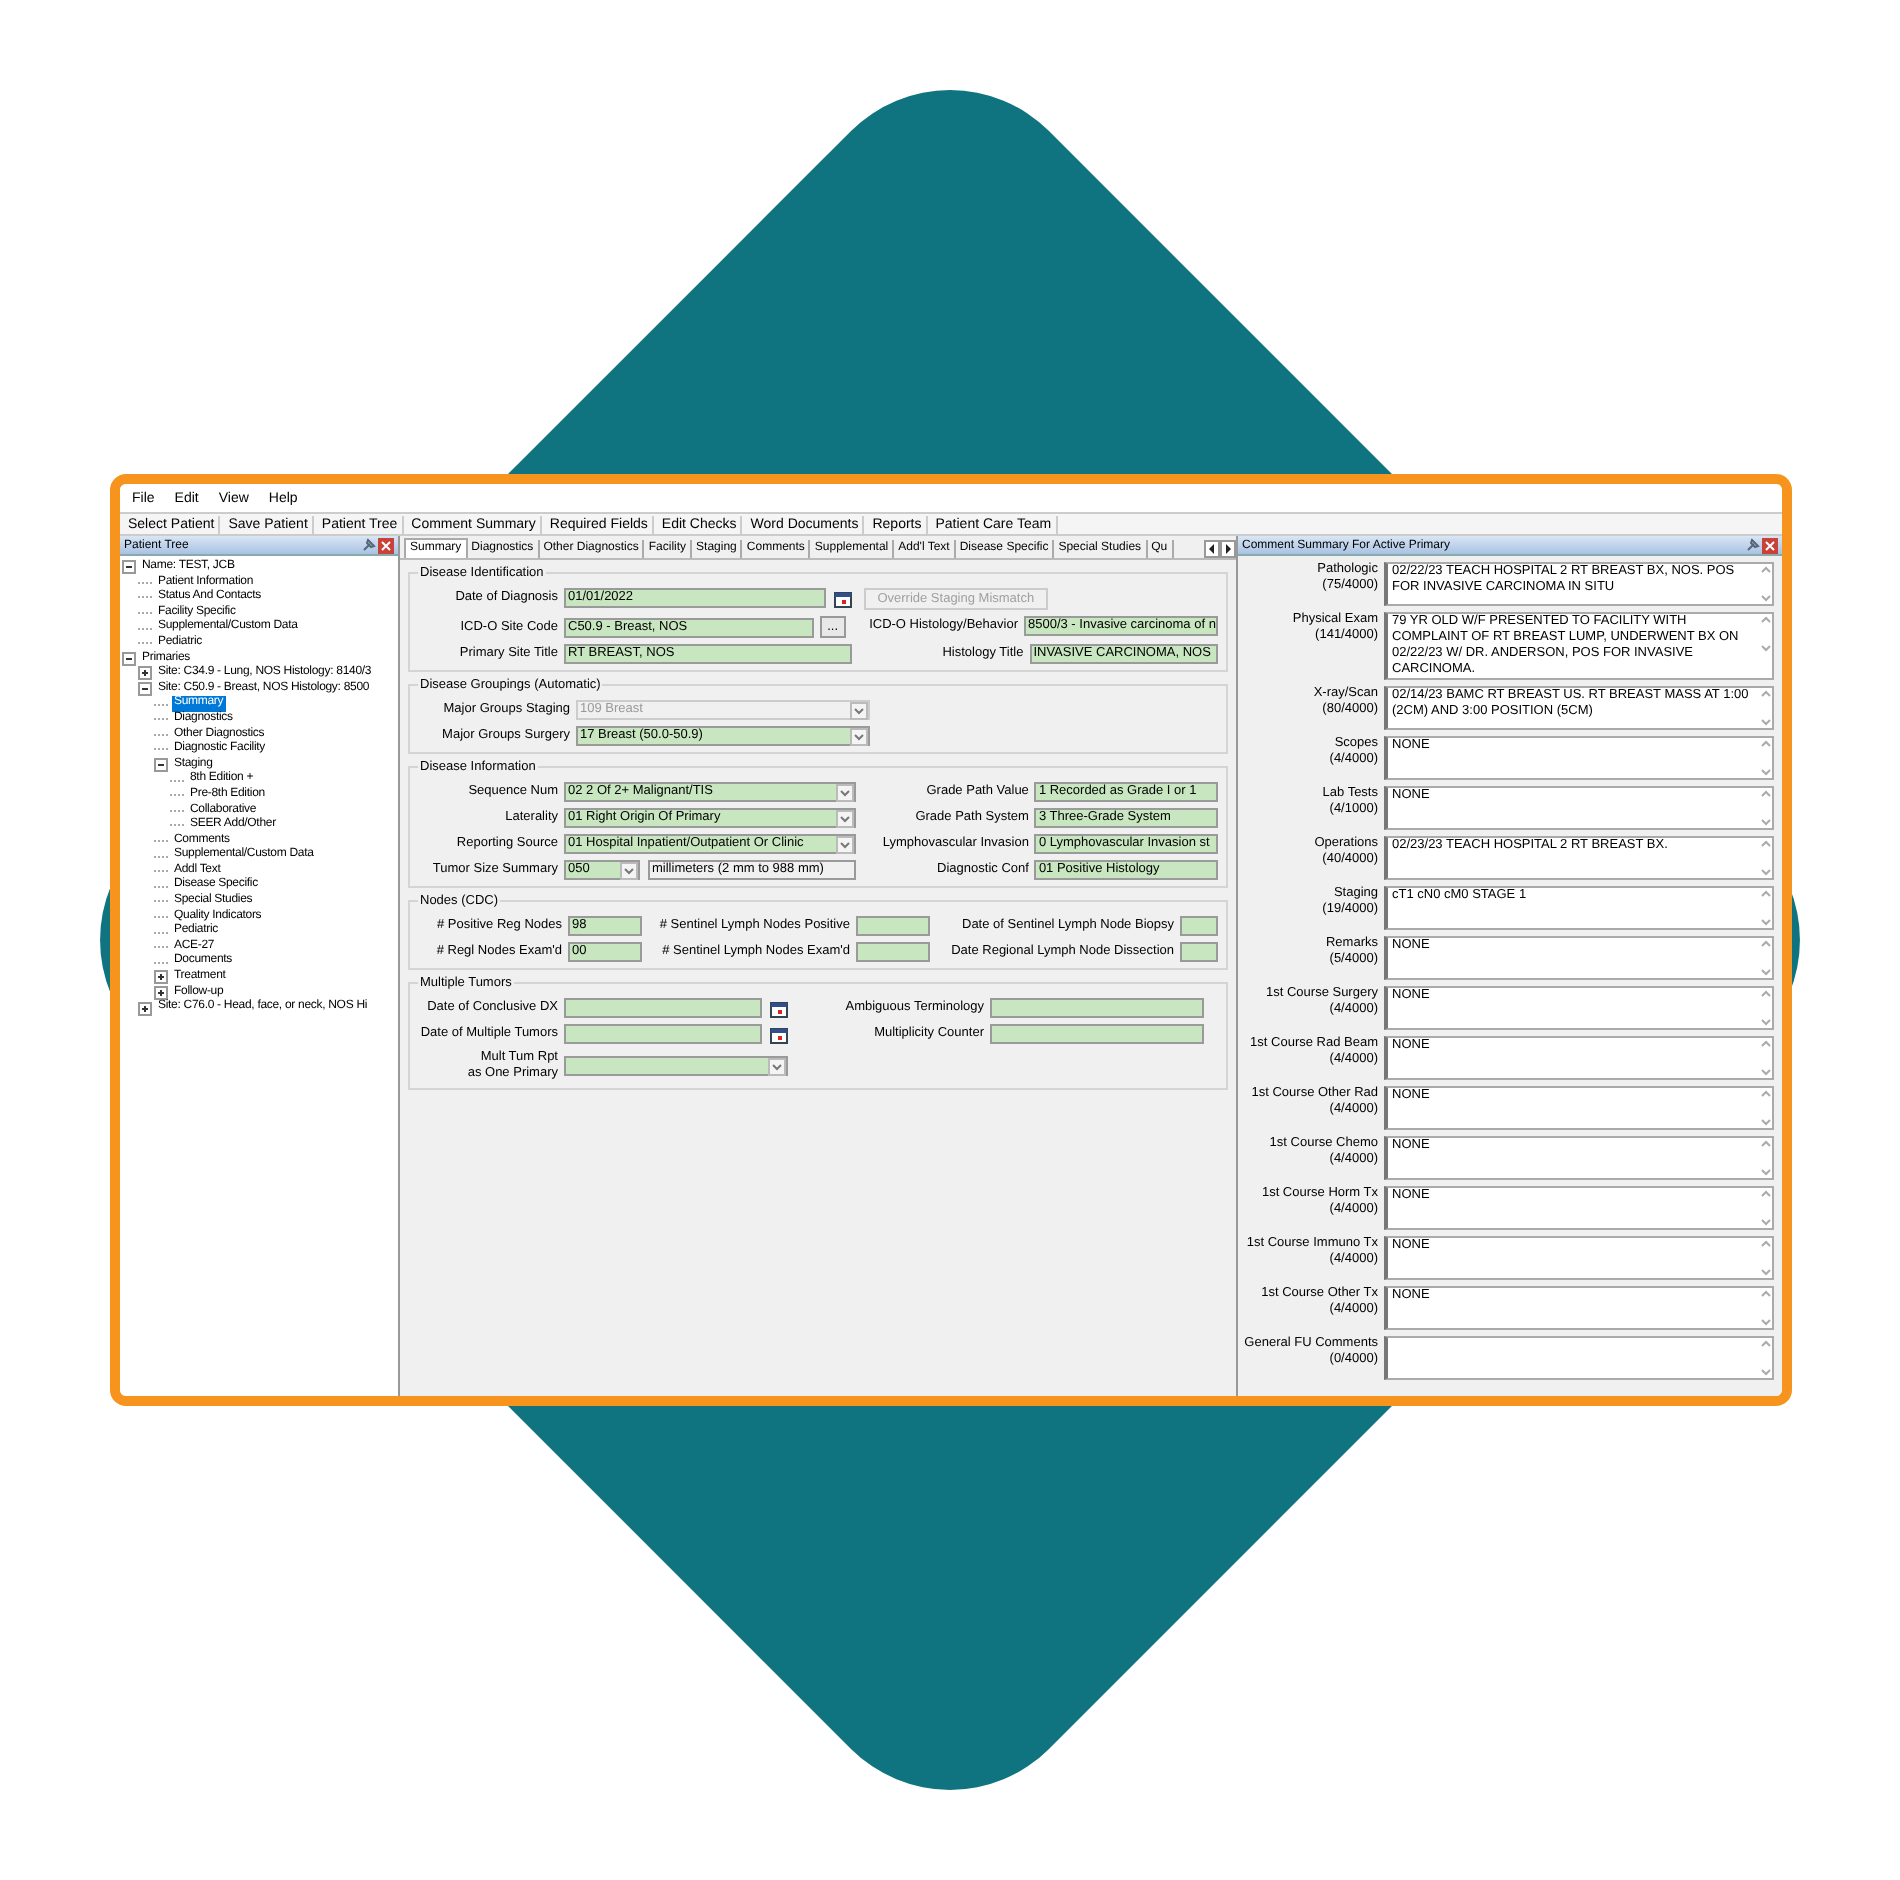 This screenshot has width=1900, height=1880. I want to click on comment-field, so click(1579, 1358).